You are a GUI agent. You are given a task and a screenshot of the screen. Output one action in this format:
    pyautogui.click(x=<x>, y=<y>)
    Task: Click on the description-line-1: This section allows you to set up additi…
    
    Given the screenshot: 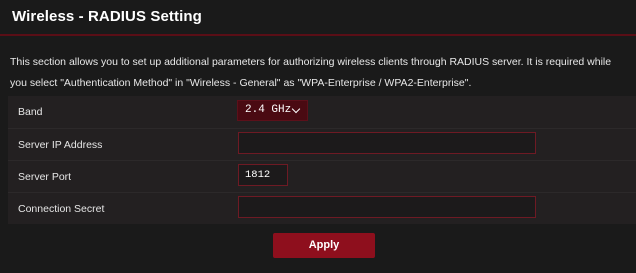 What is the action you would take?
    pyautogui.click(x=311, y=62)
    